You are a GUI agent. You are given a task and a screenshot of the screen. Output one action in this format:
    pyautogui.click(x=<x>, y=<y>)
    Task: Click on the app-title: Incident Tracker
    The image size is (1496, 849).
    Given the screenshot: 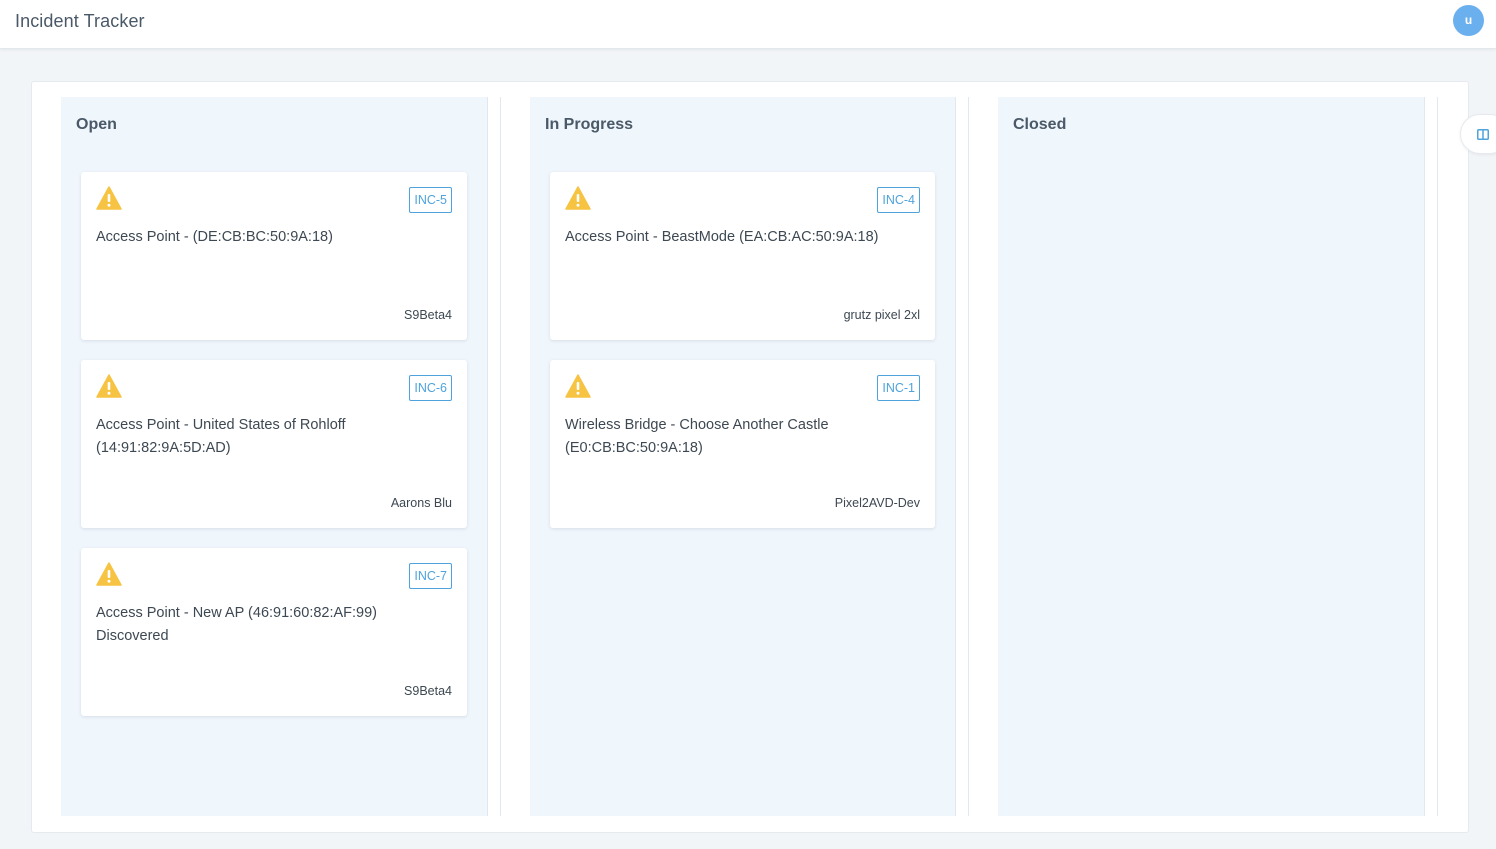 What is the action you would take?
    pyautogui.click(x=80, y=21)
    